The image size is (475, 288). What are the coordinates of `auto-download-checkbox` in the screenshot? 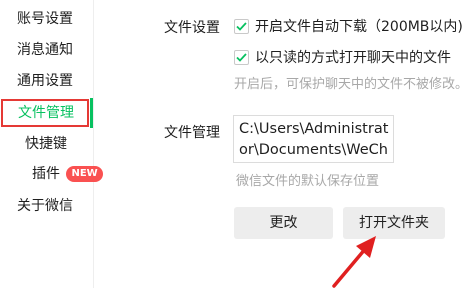 It's located at (241, 26).